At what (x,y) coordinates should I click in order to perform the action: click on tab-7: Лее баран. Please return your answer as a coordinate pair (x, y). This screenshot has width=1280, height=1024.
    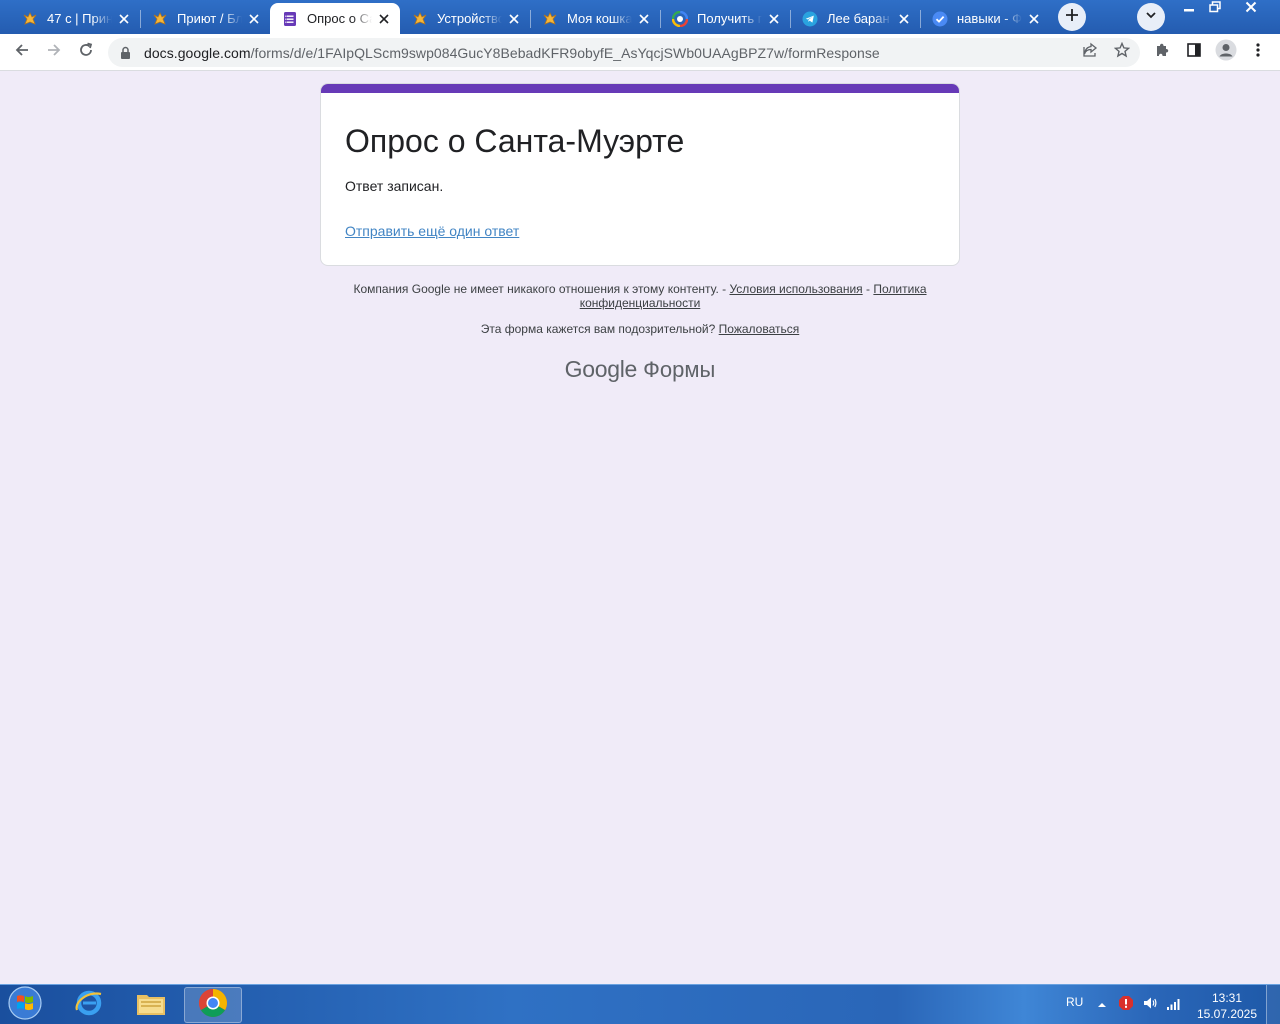
    Looking at the image, I should click on (855, 18).